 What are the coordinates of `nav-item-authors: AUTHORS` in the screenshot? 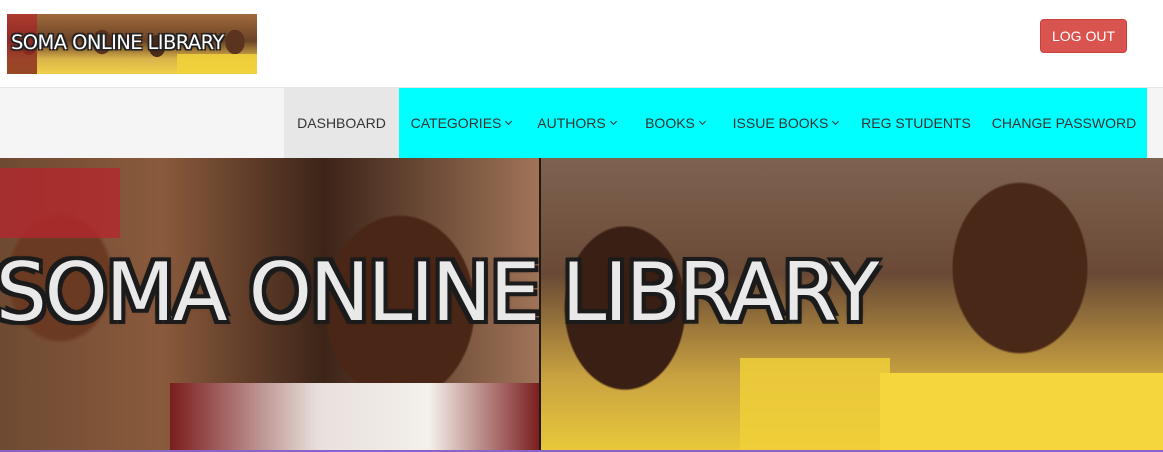 It's located at (576, 123).